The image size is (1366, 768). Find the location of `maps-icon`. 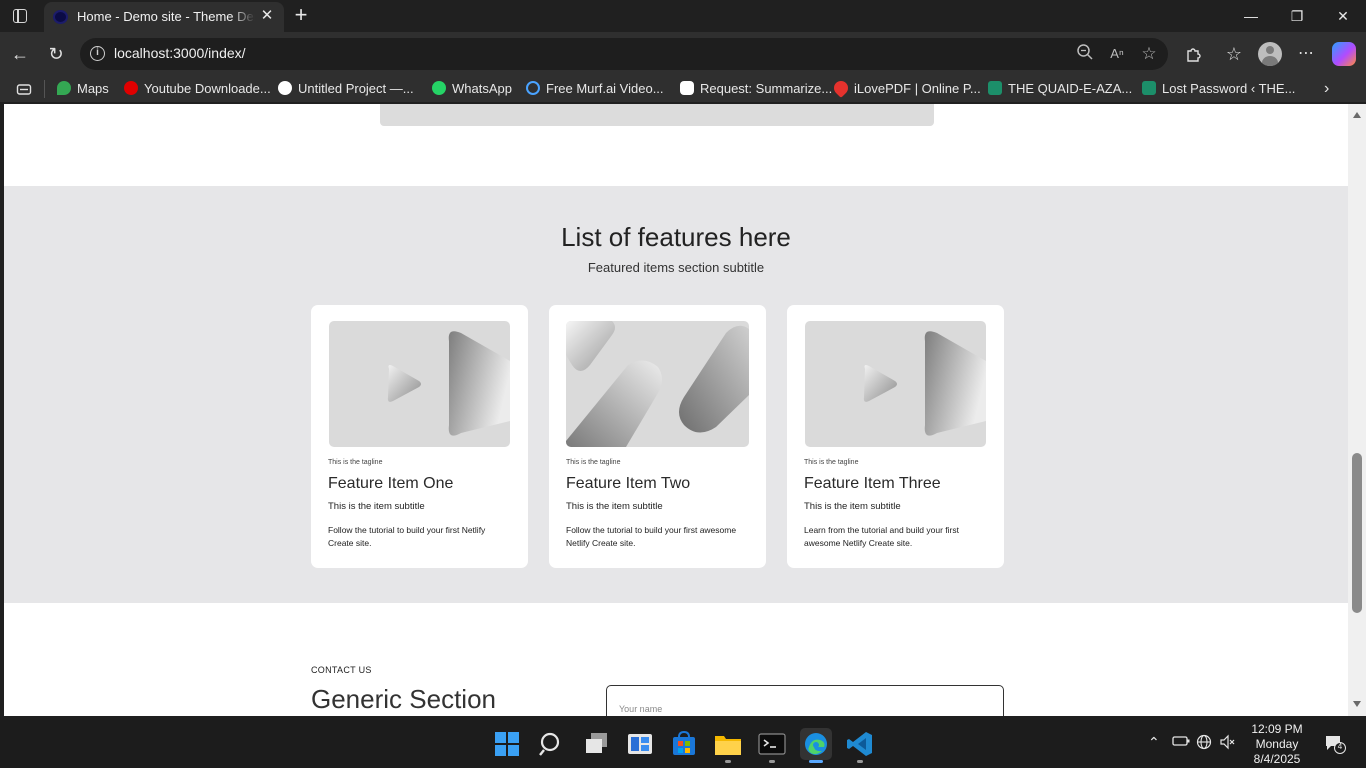

maps-icon is located at coordinates (64, 88).